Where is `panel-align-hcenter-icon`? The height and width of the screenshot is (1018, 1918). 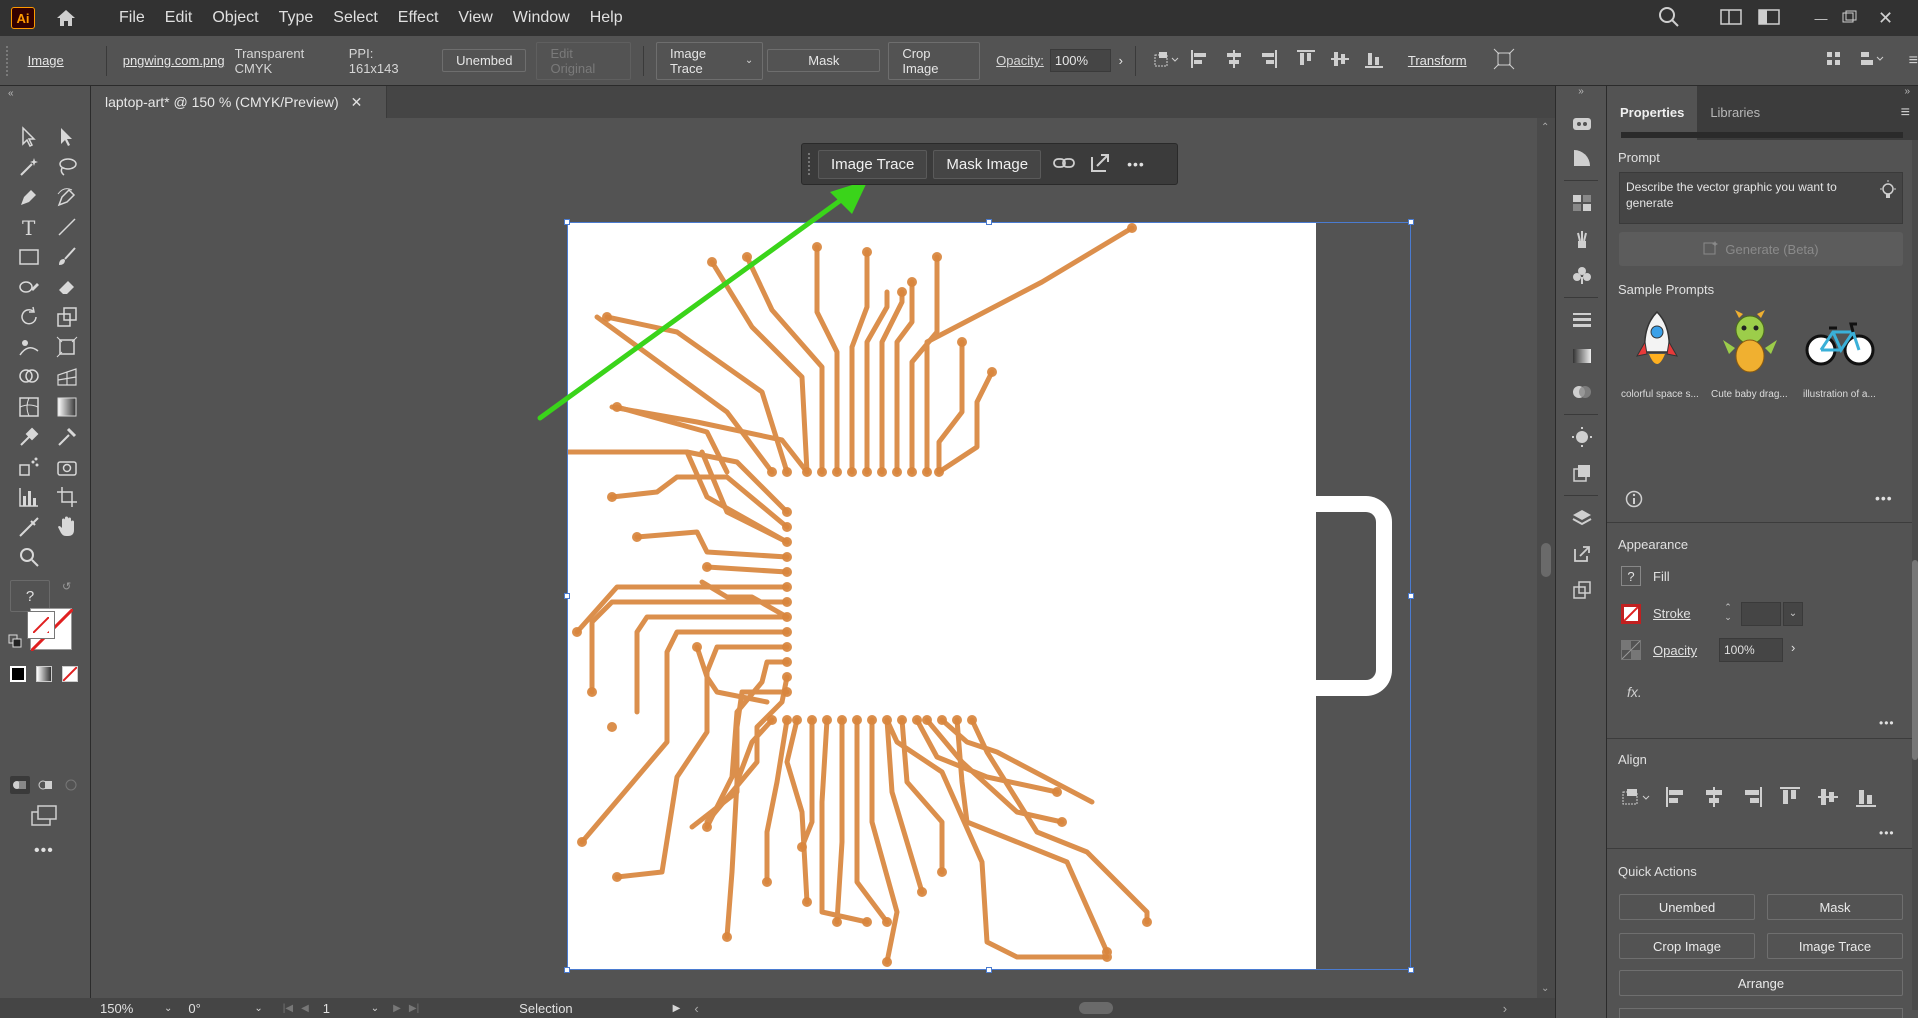 panel-align-hcenter-icon is located at coordinates (1714, 798).